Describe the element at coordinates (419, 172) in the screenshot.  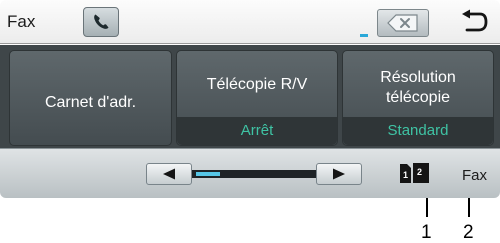
I see `duplex-side-2: 2` at that location.